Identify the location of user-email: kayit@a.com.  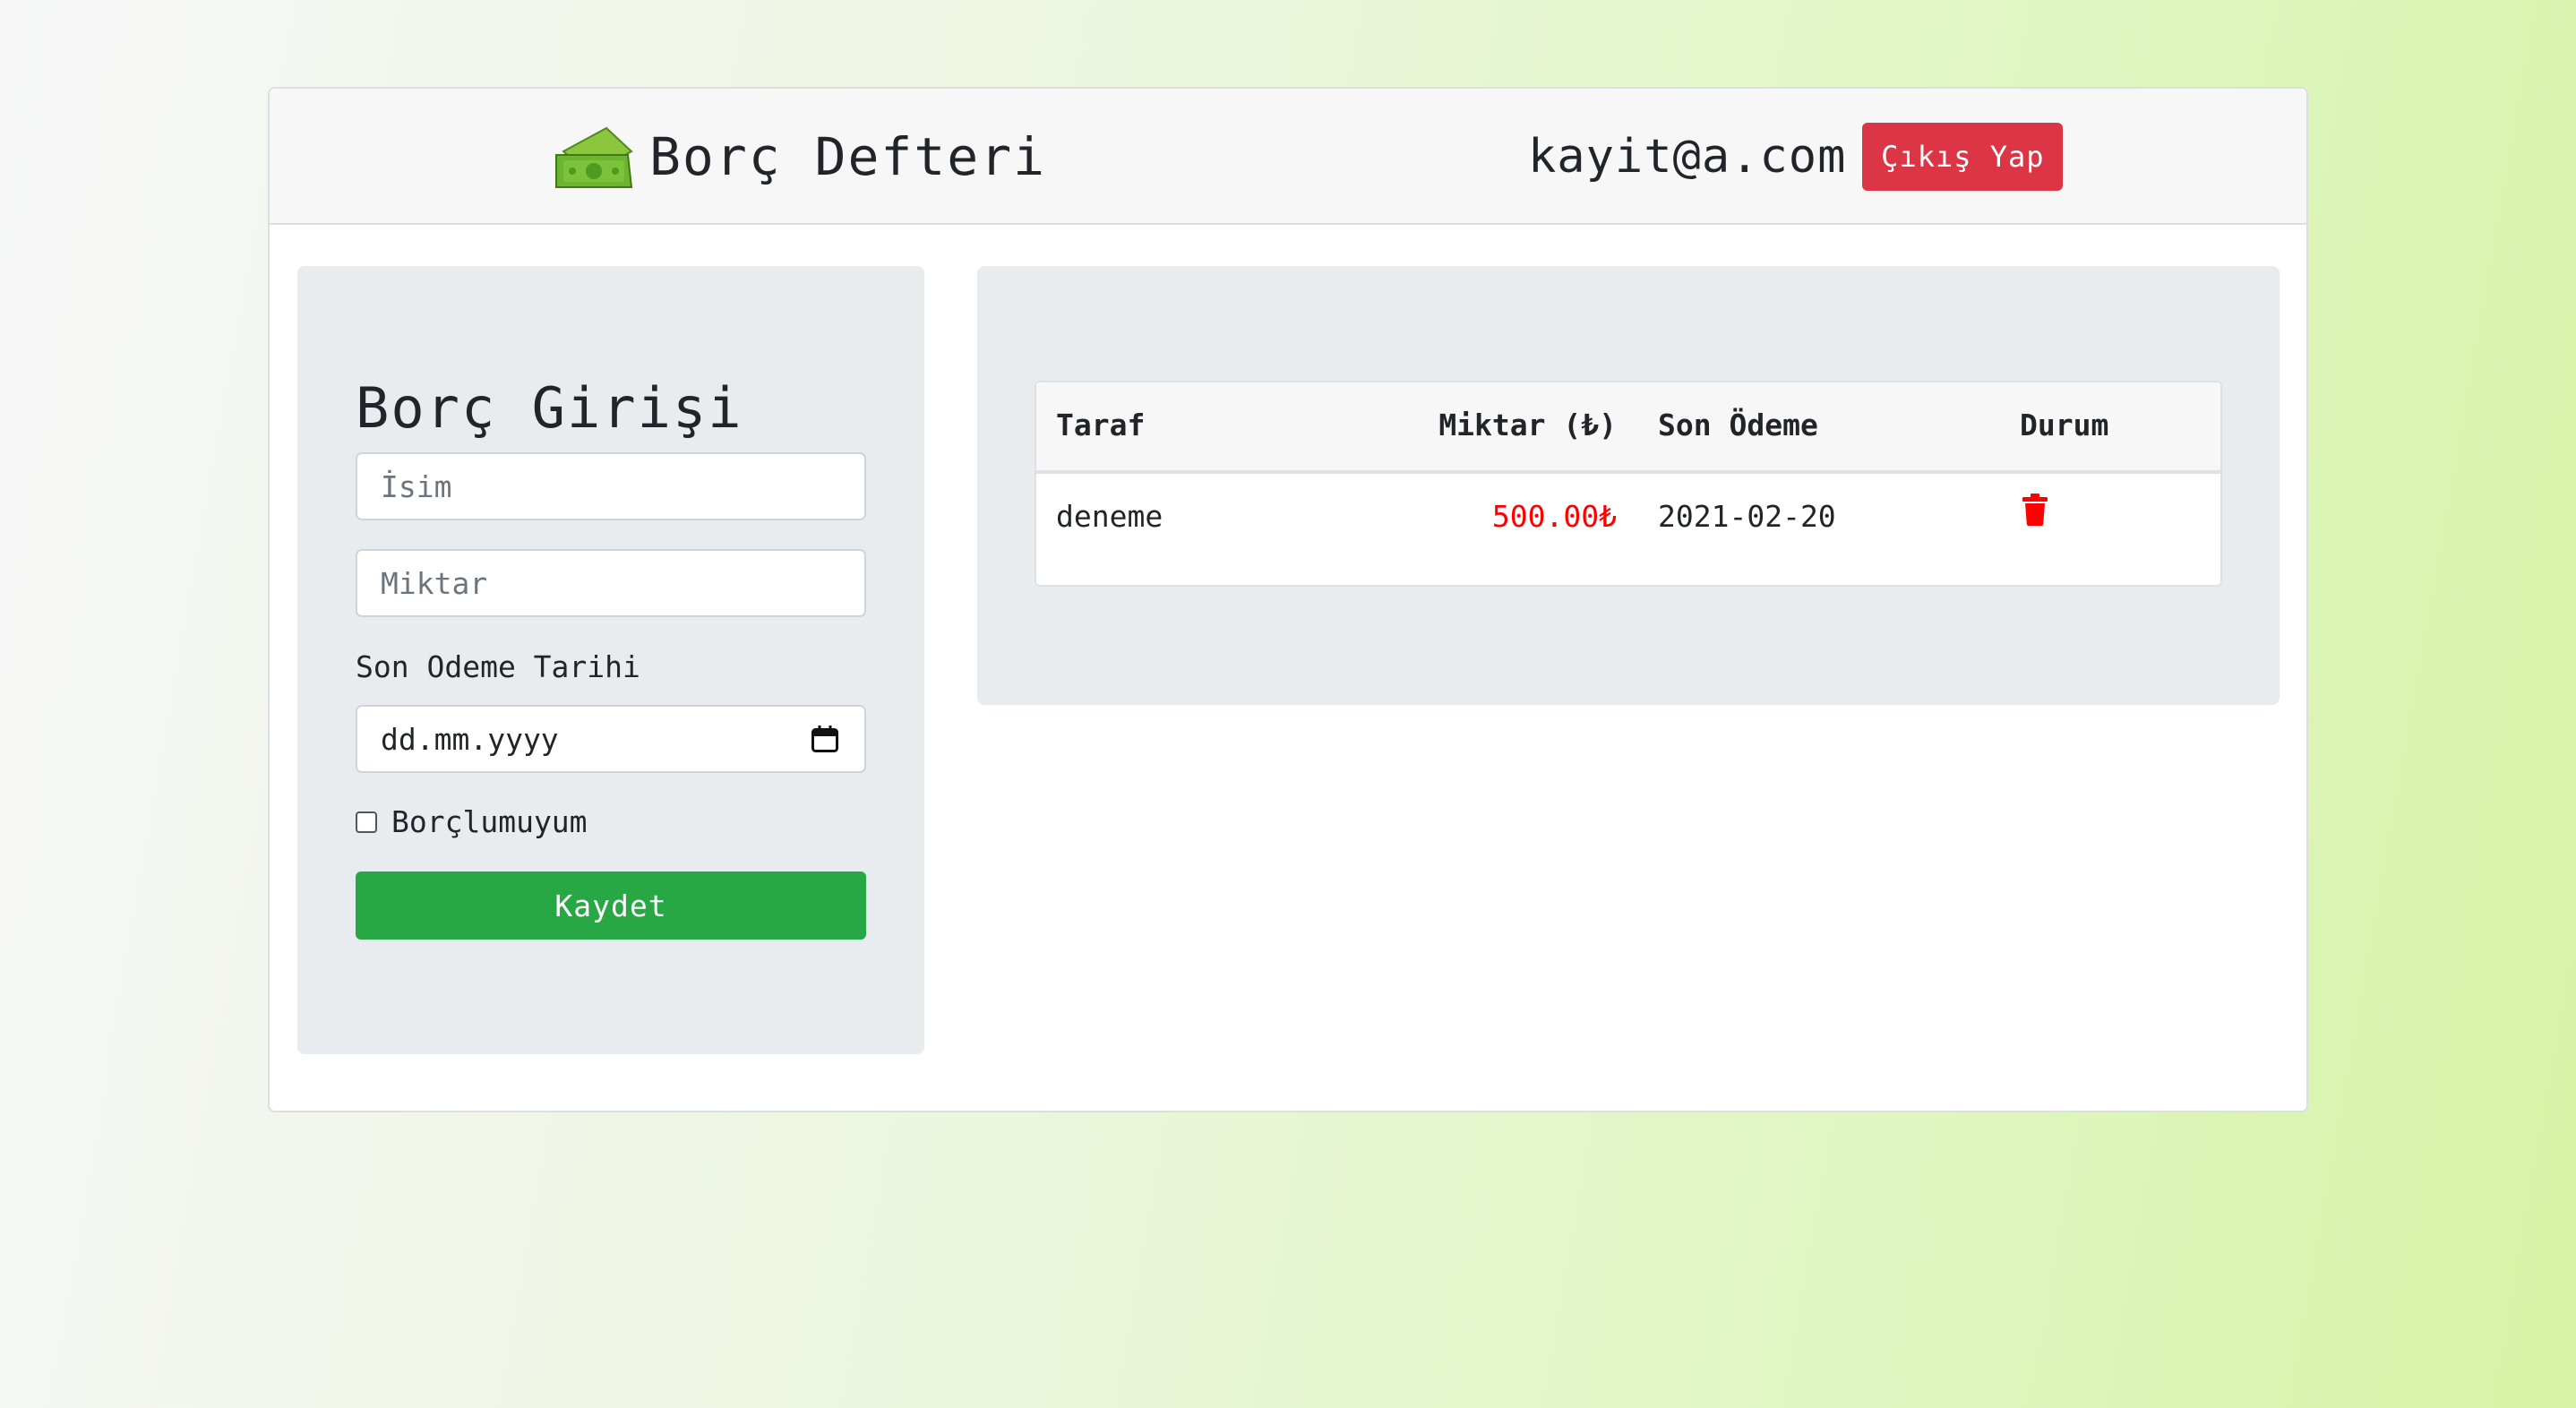
(1687, 157).